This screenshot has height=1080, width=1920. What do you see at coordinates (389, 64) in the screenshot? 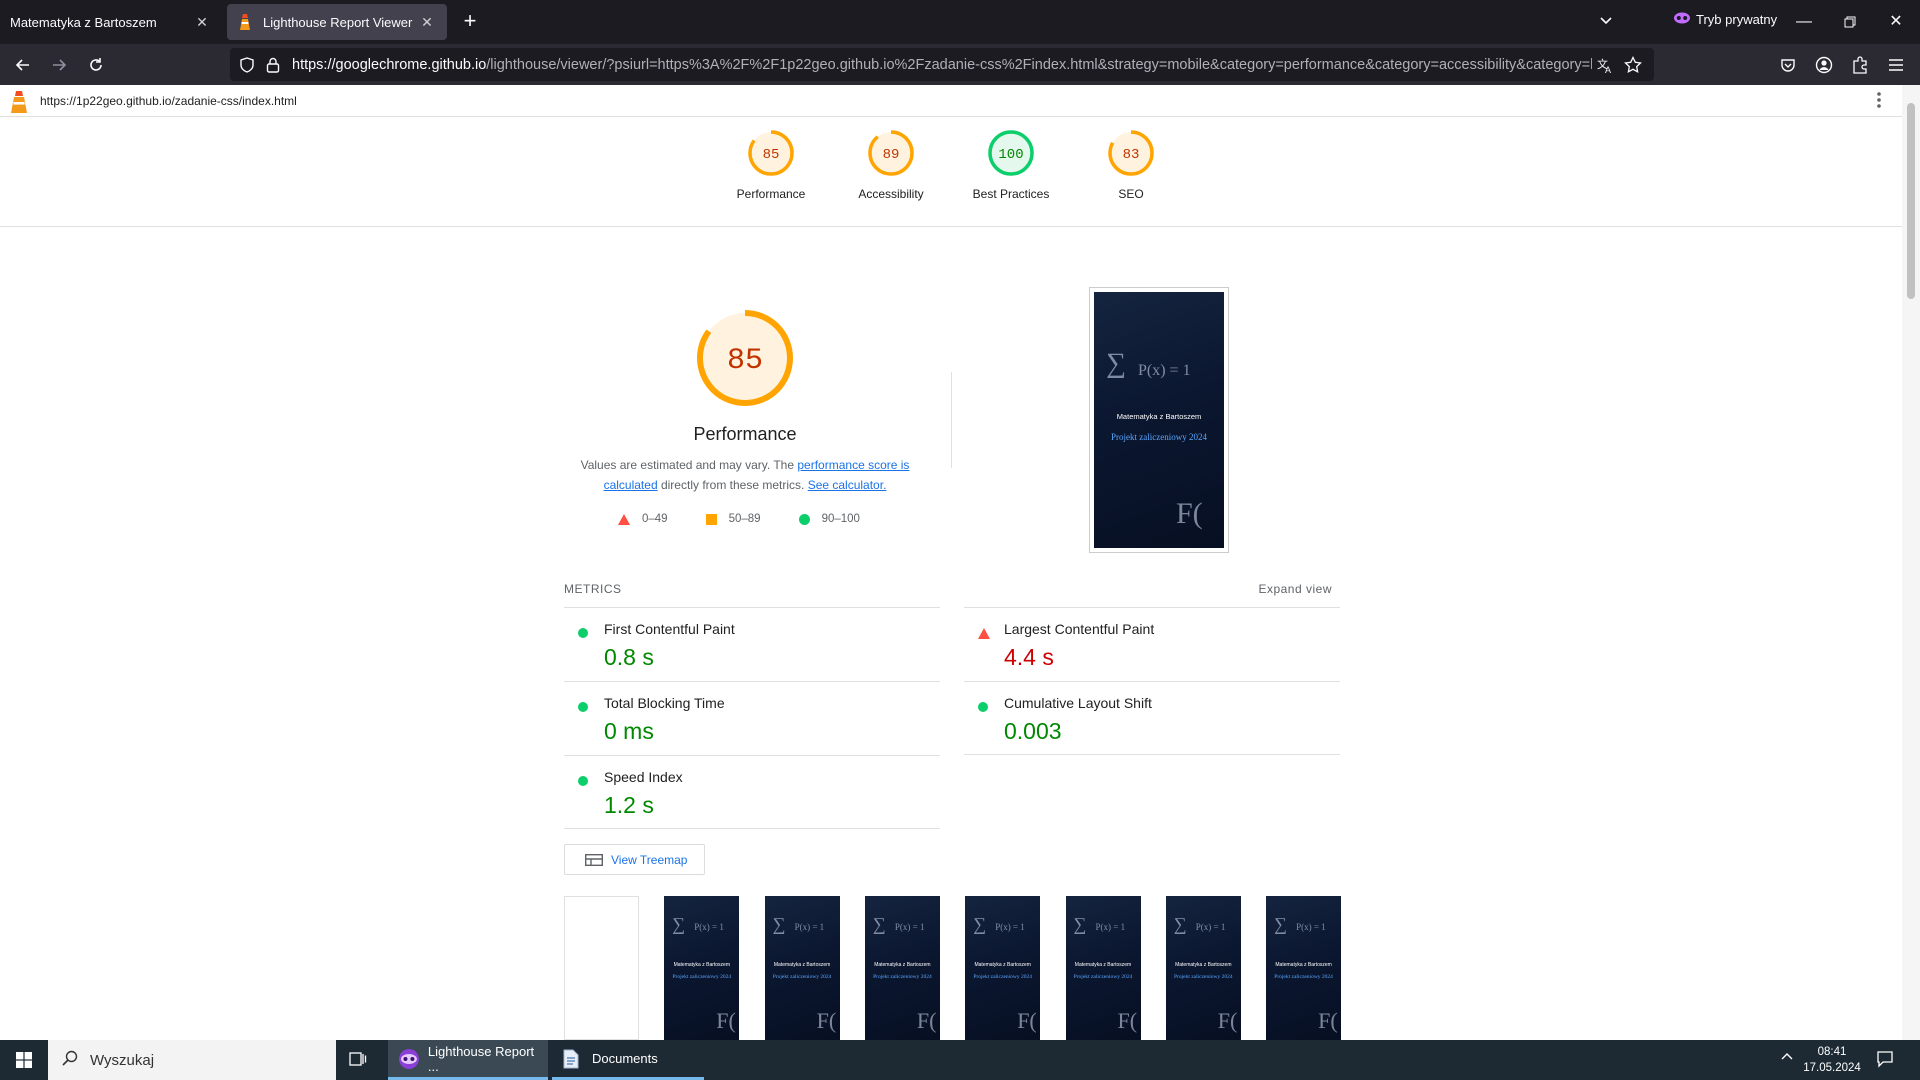
I see `url-host: https://googlechrome.github.io` at bounding box center [389, 64].